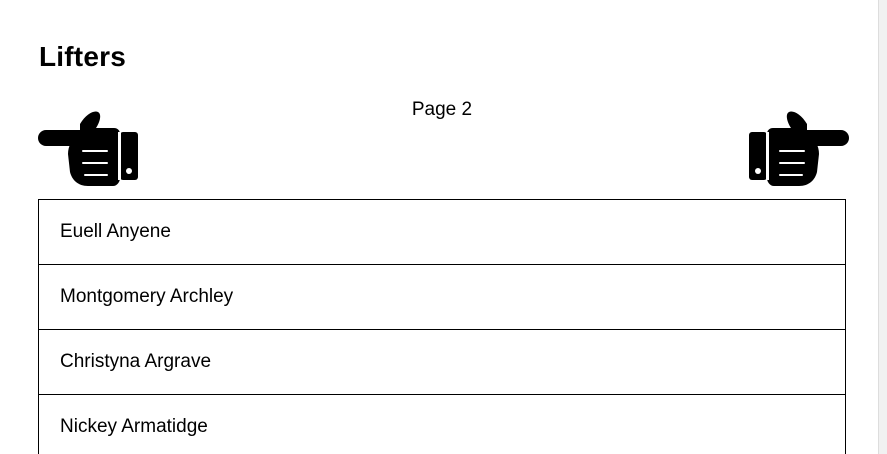  I want to click on page-indicator: Page 2, so click(442, 109).